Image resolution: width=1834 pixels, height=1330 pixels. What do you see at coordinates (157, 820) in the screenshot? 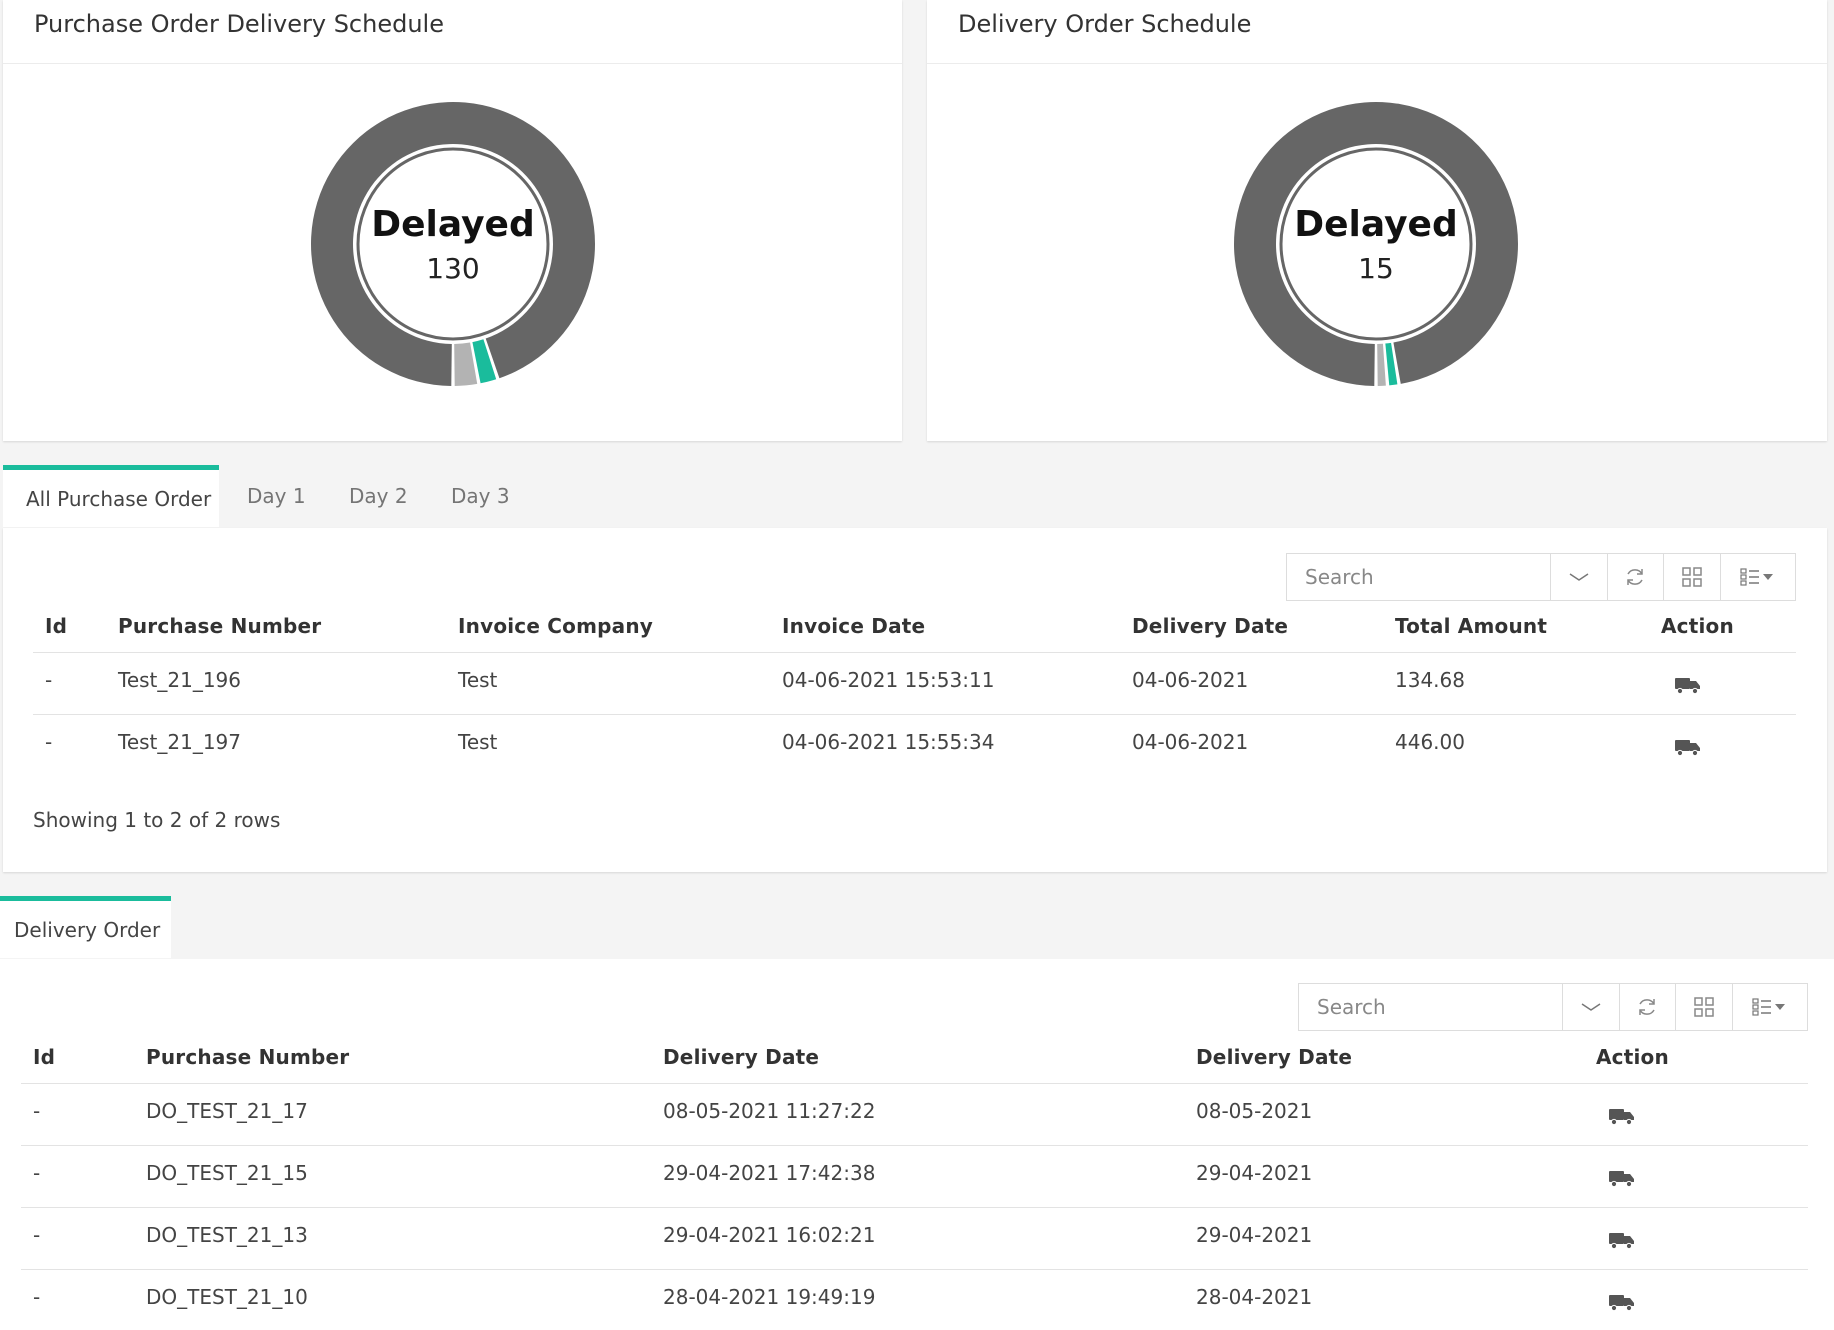
I see `pagination-info: Showing 1 to 2 of 2 rows` at bounding box center [157, 820].